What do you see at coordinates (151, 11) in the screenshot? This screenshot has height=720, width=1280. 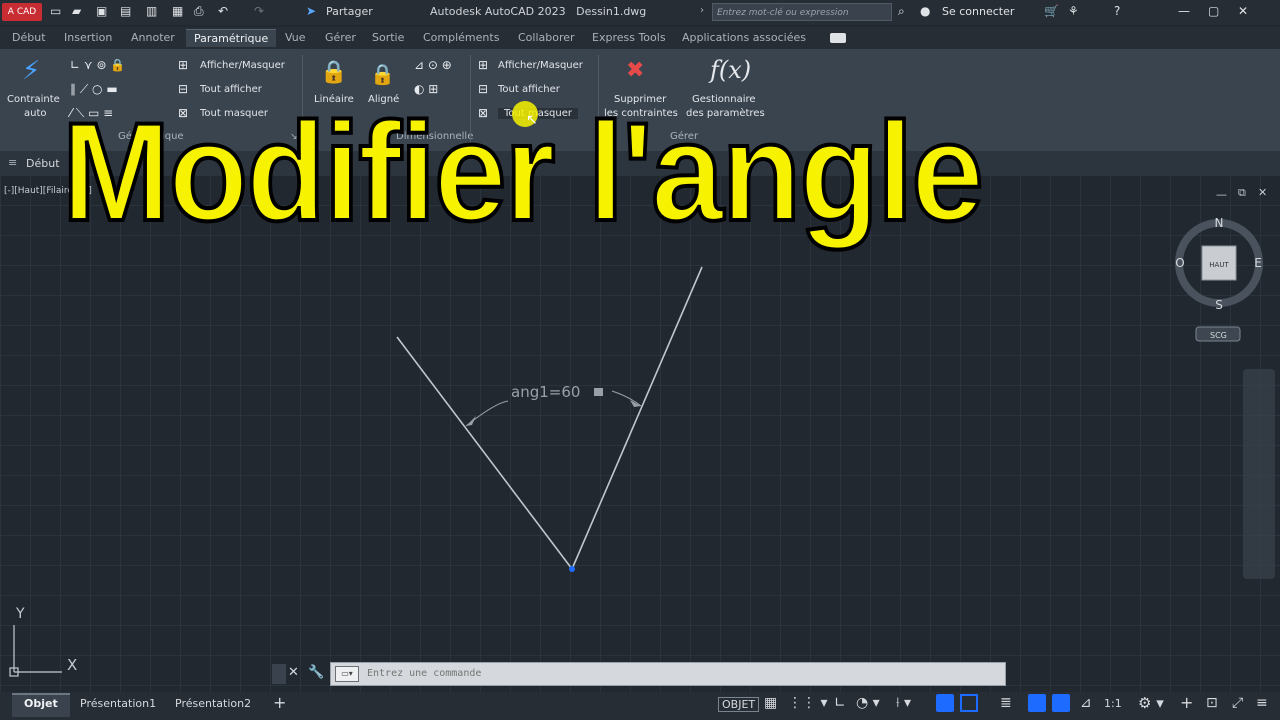 I see `web-icon: ▥` at bounding box center [151, 11].